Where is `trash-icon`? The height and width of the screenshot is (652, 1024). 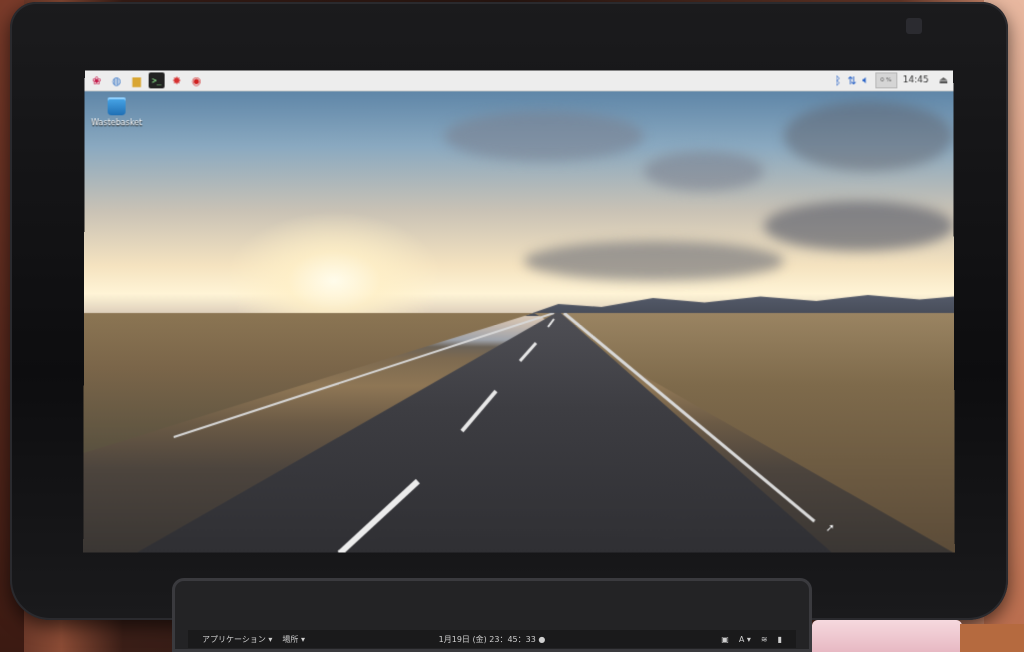 trash-icon is located at coordinates (116, 106).